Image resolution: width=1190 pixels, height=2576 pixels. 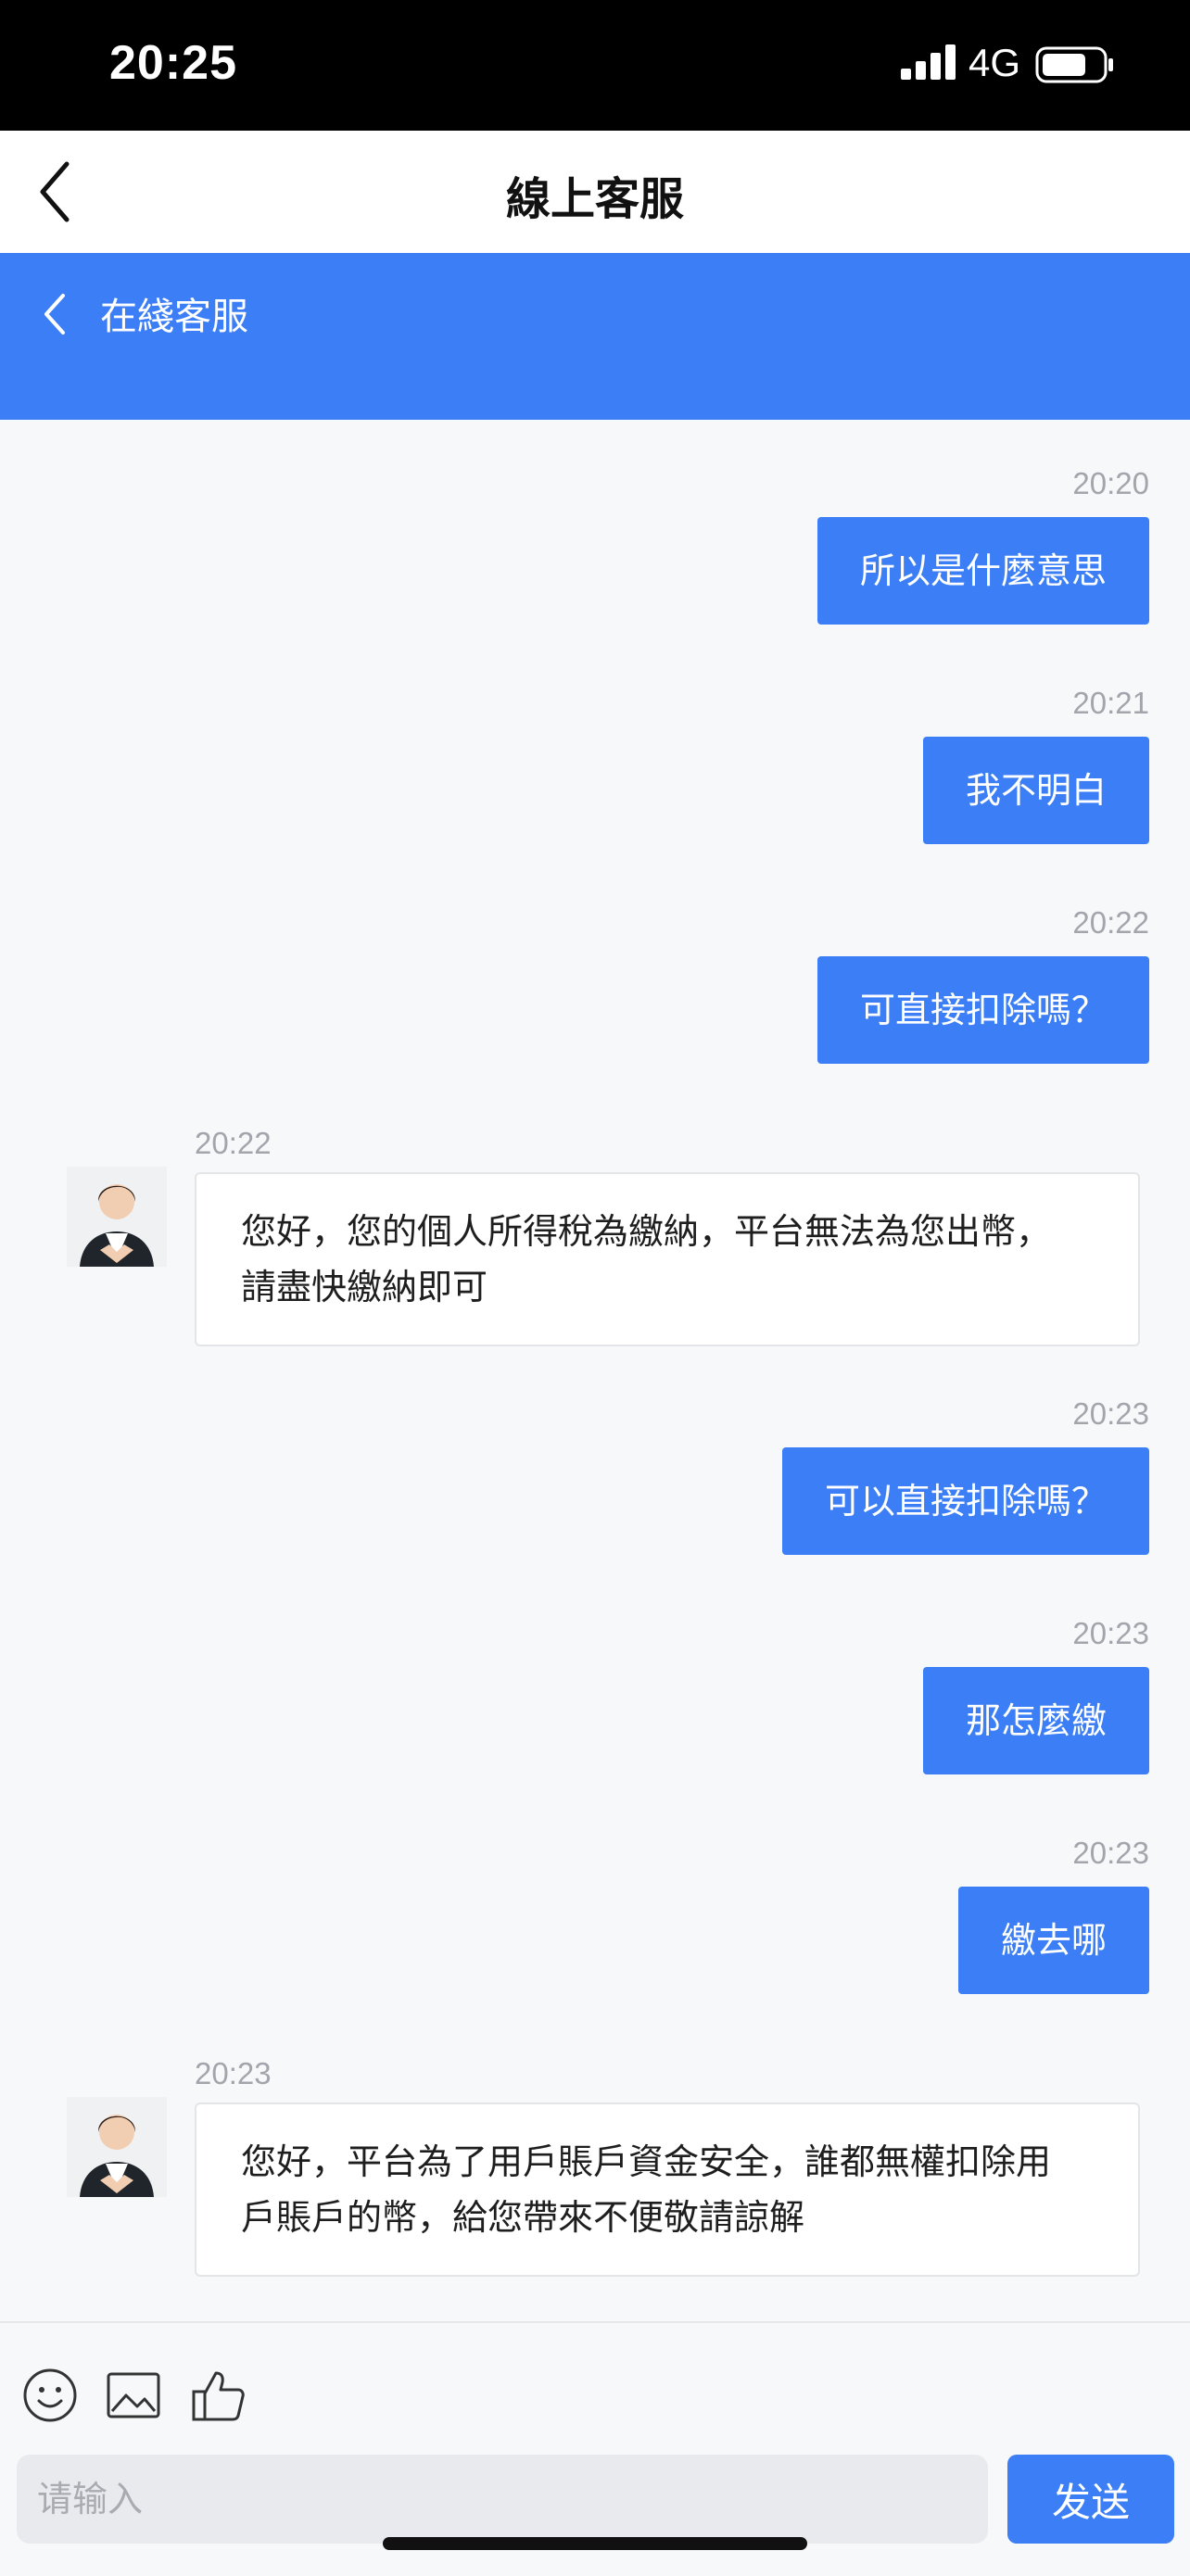 What do you see at coordinates (523, 2217) in the screenshot?
I see `message-line: 戶賬戶的幣，給您帶來不便敬請諒解` at bounding box center [523, 2217].